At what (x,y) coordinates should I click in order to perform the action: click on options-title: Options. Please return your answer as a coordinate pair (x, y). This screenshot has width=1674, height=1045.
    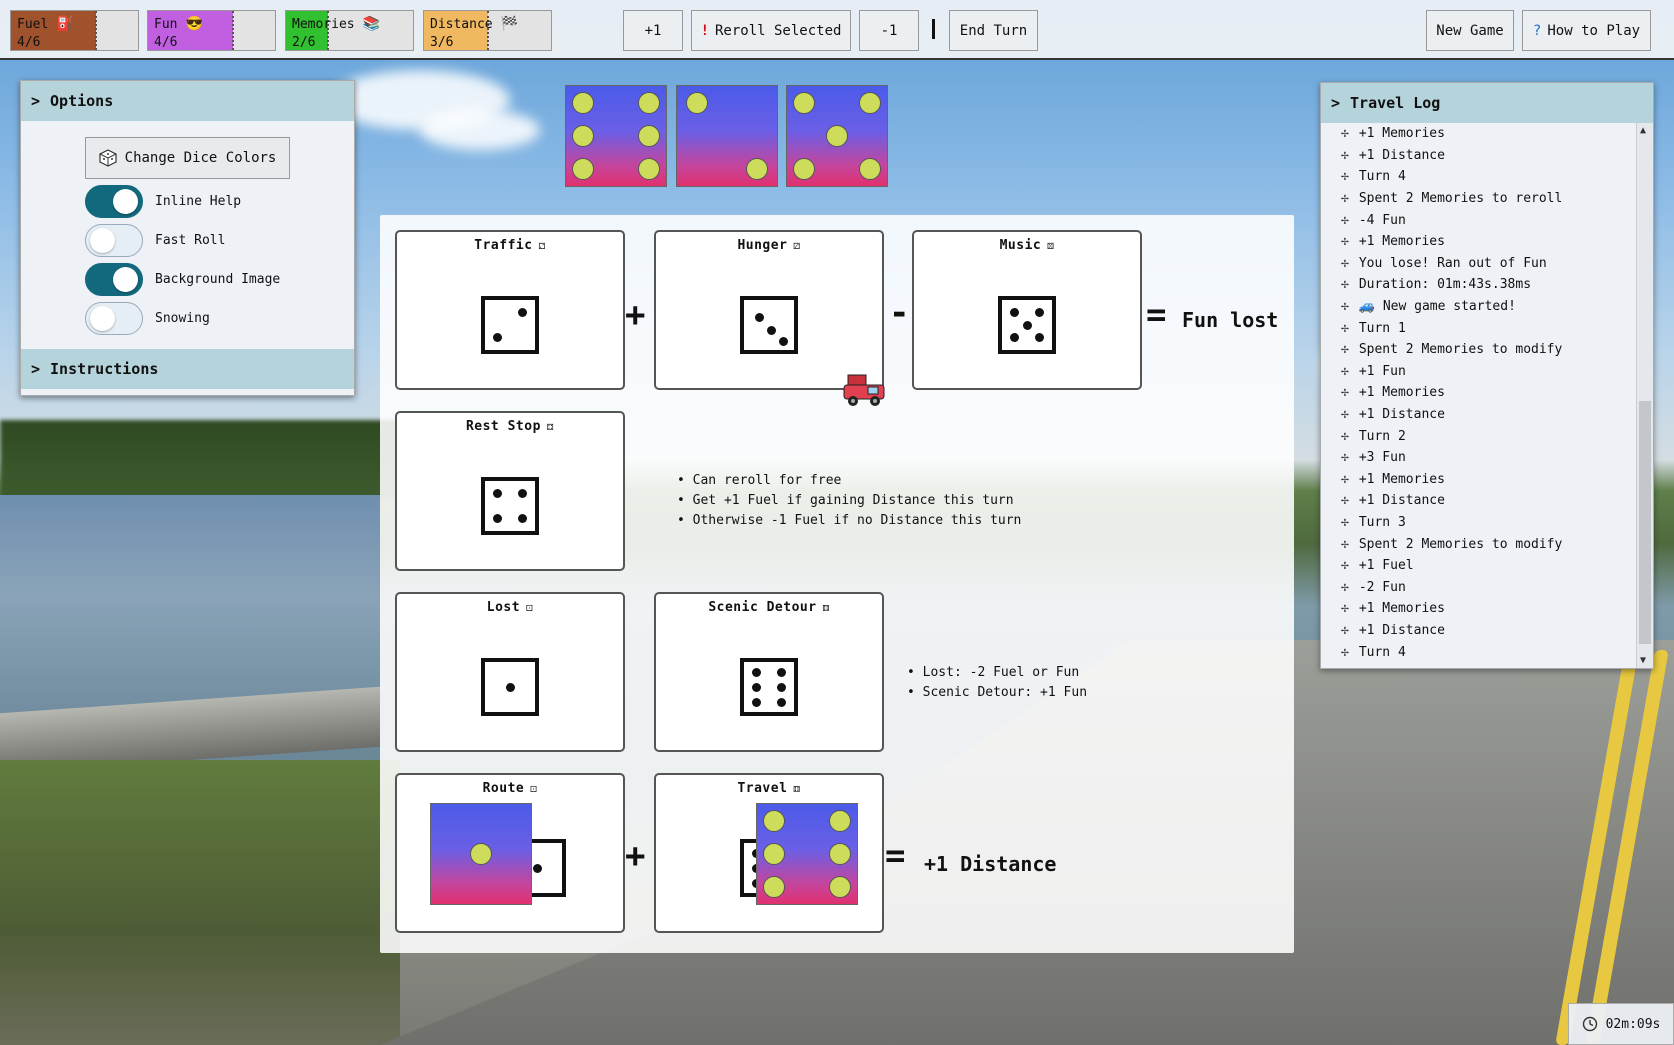
    Looking at the image, I should click on (82, 101).